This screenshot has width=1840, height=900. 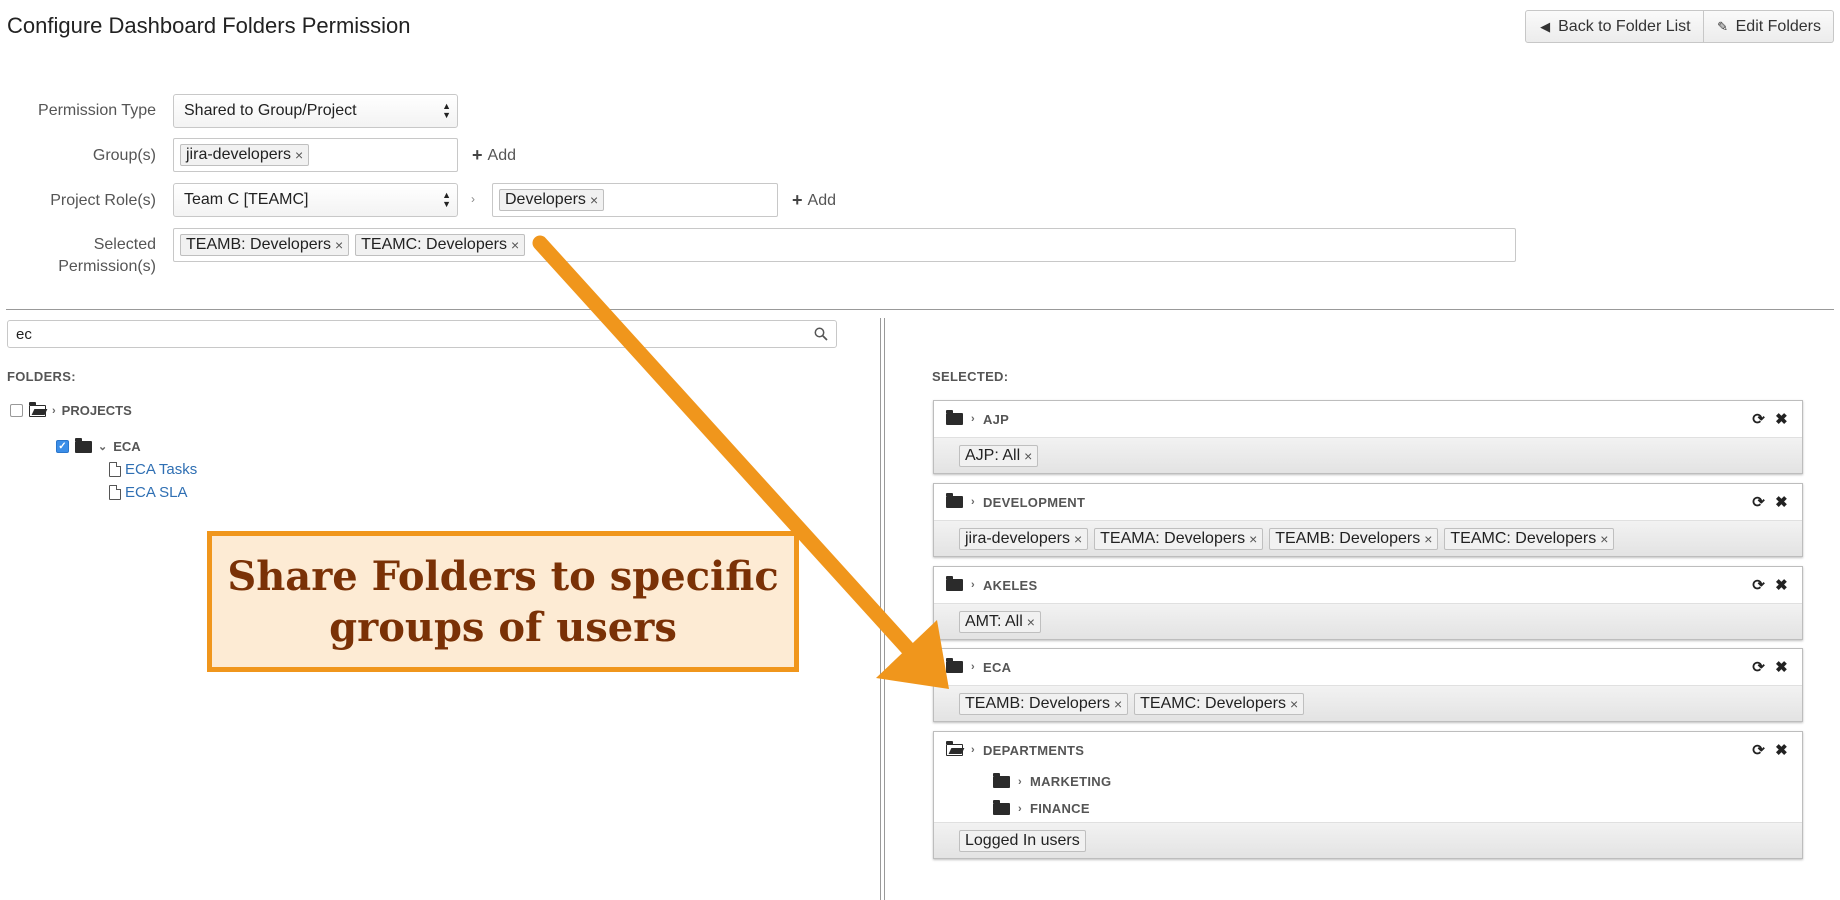 I want to click on plus-icon: +, so click(x=477, y=155).